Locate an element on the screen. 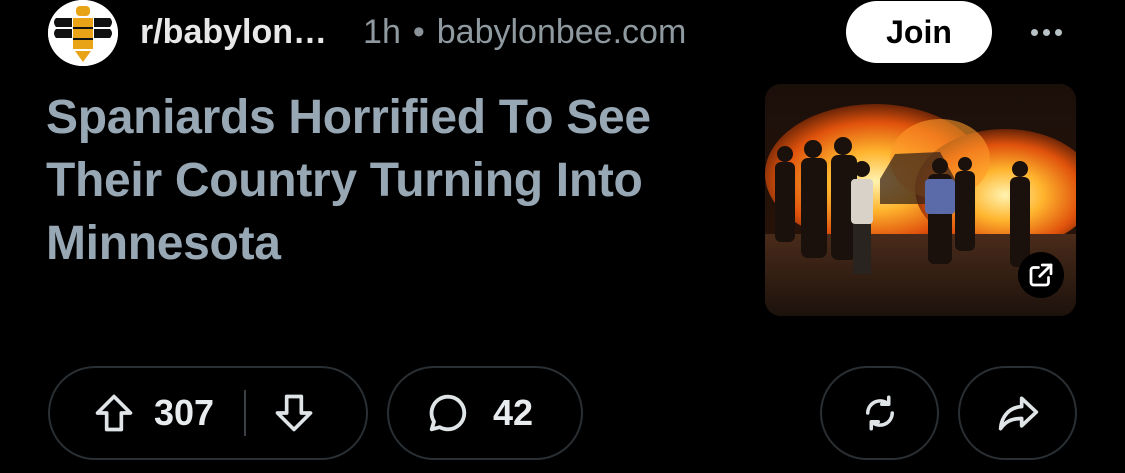 The image size is (1125, 473). vote-count: 307 is located at coordinates (184, 412).